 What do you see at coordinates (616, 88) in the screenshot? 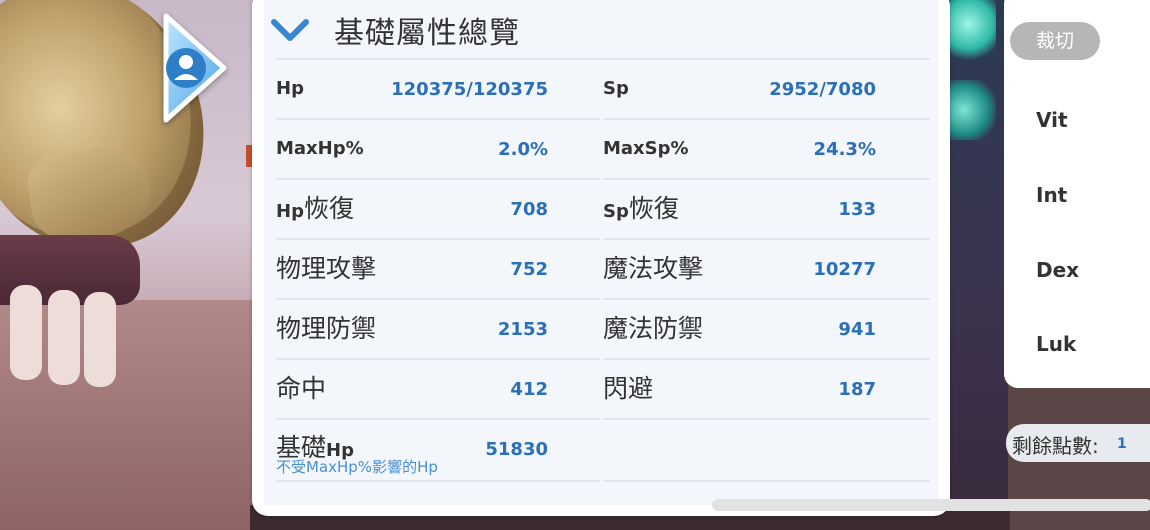
I see `stat-label: Sp` at bounding box center [616, 88].